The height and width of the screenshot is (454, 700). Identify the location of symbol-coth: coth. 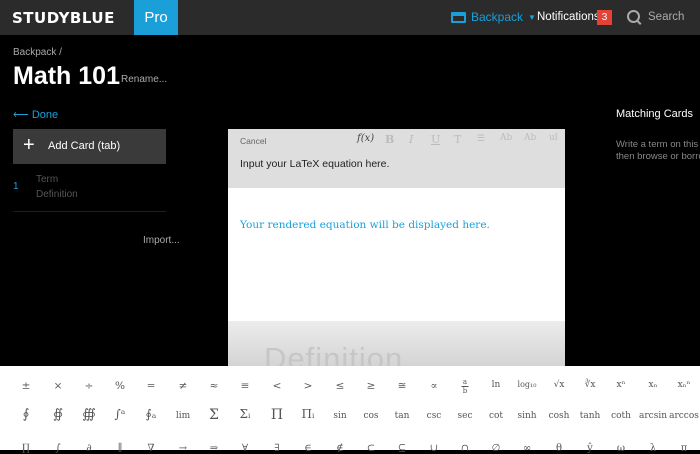
(621, 416).